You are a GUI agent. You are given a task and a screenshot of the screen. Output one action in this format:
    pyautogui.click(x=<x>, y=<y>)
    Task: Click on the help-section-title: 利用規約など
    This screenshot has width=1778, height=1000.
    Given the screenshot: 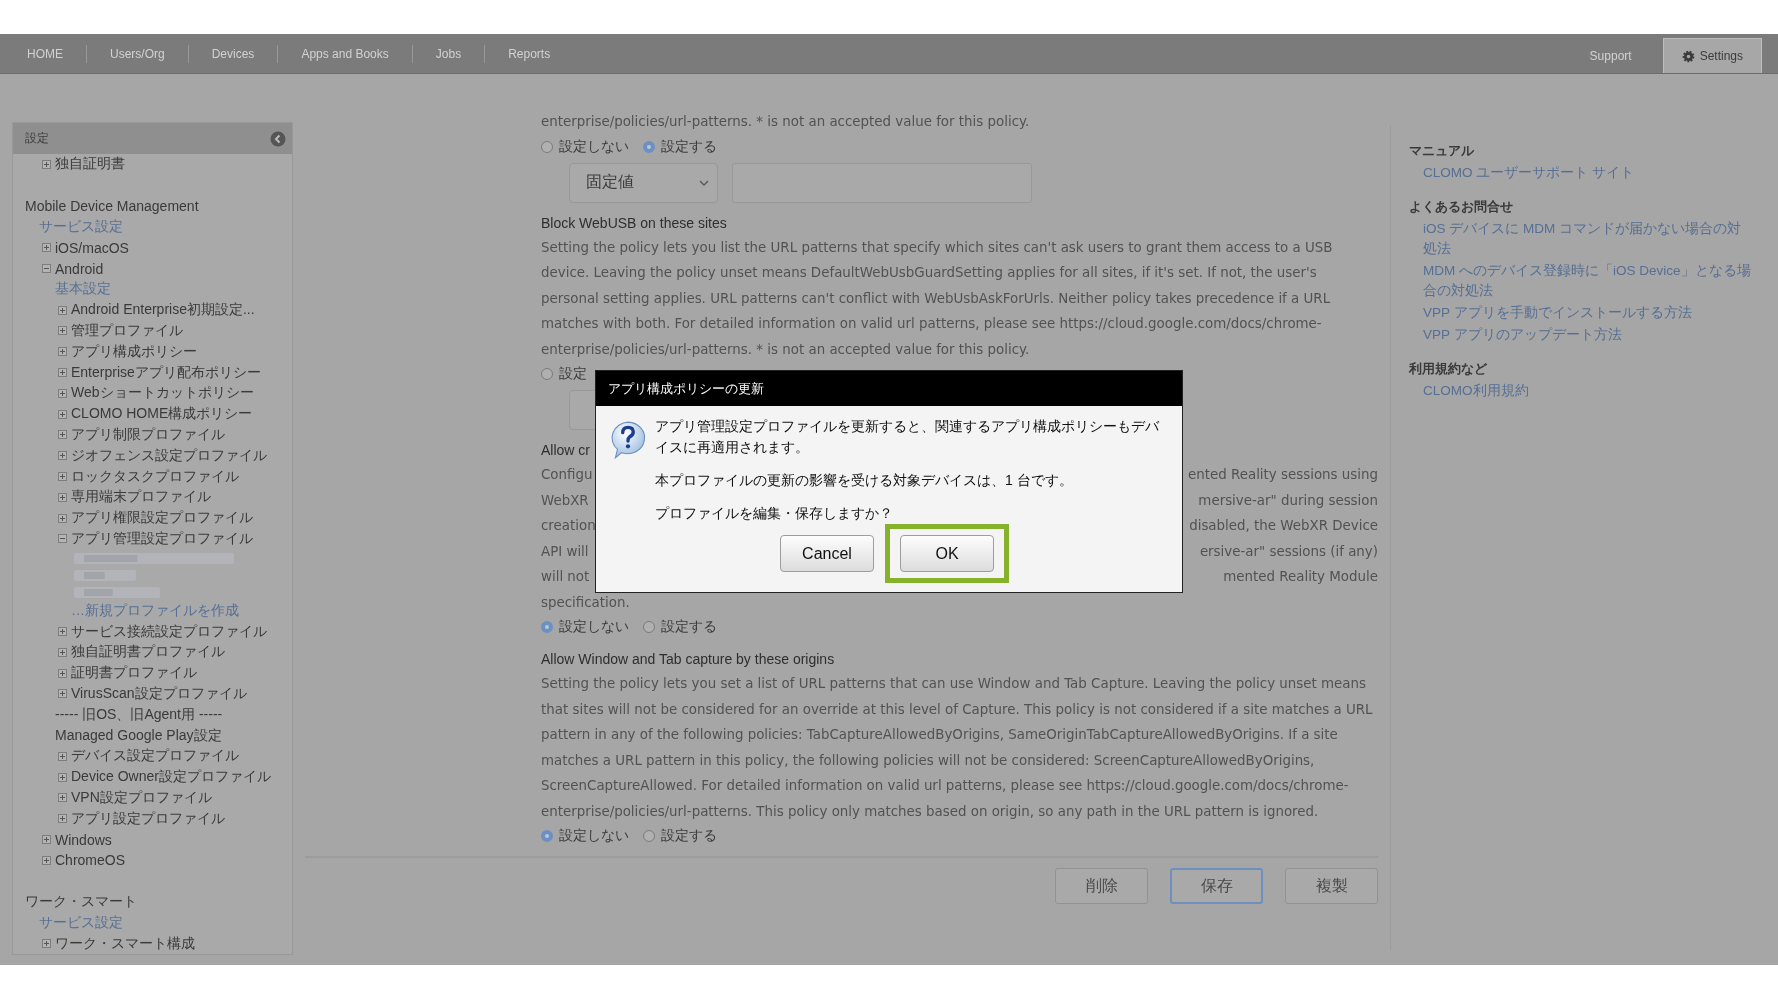 What is the action you would take?
    pyautogui.click(x=1448, y=369)
    